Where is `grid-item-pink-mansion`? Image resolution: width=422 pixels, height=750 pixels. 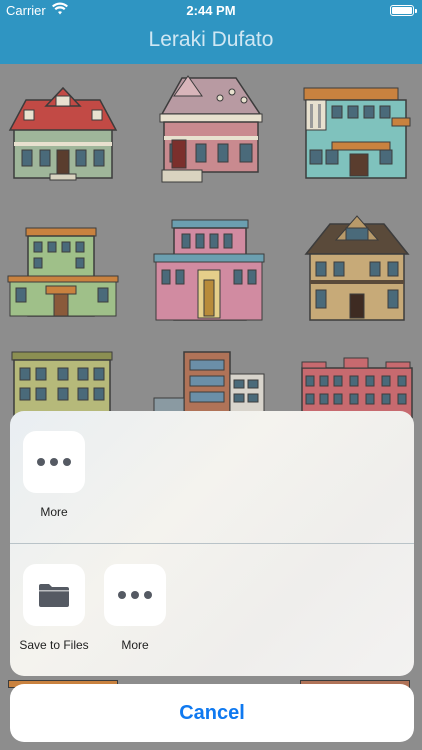 grid-item-pink-mansion is located at coordinates (211, 129).